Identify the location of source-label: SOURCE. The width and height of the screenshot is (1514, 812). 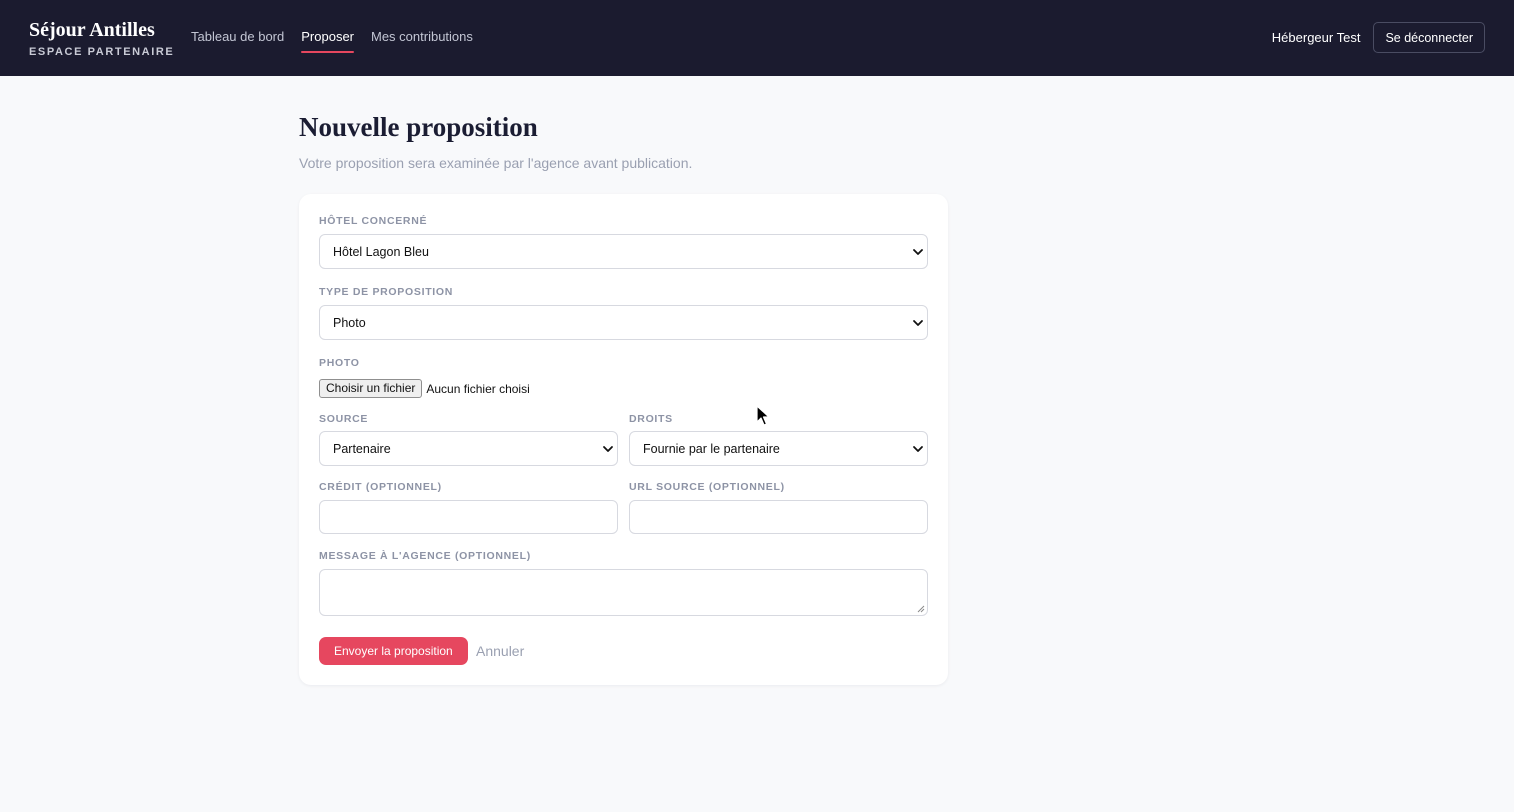
(344, 419).